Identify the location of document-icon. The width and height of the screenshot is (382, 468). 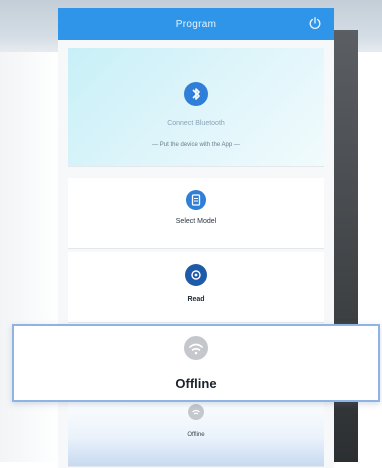
(196, 200).